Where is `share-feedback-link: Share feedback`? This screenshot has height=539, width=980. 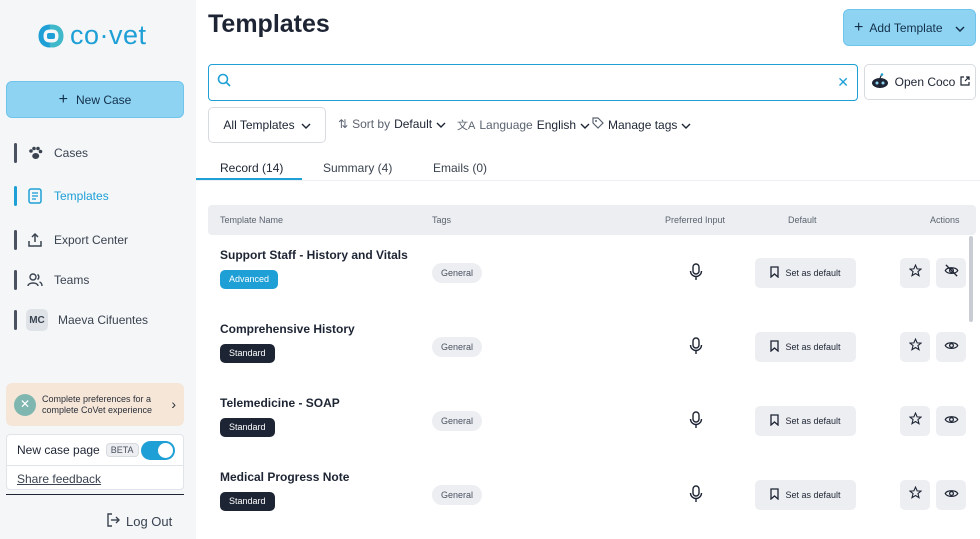
share-feedback-link: Share feedback is located at coordinates (59, 479).